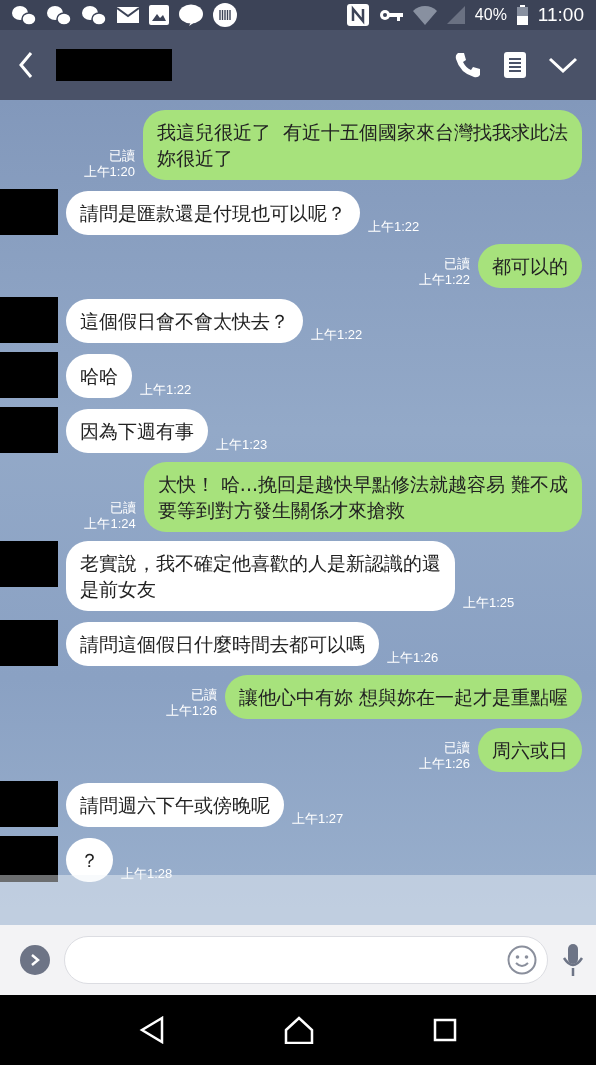  Describe the element at coordinates (147, 874) in the screenshot. I see `message-time: 上午1:28` at that location.